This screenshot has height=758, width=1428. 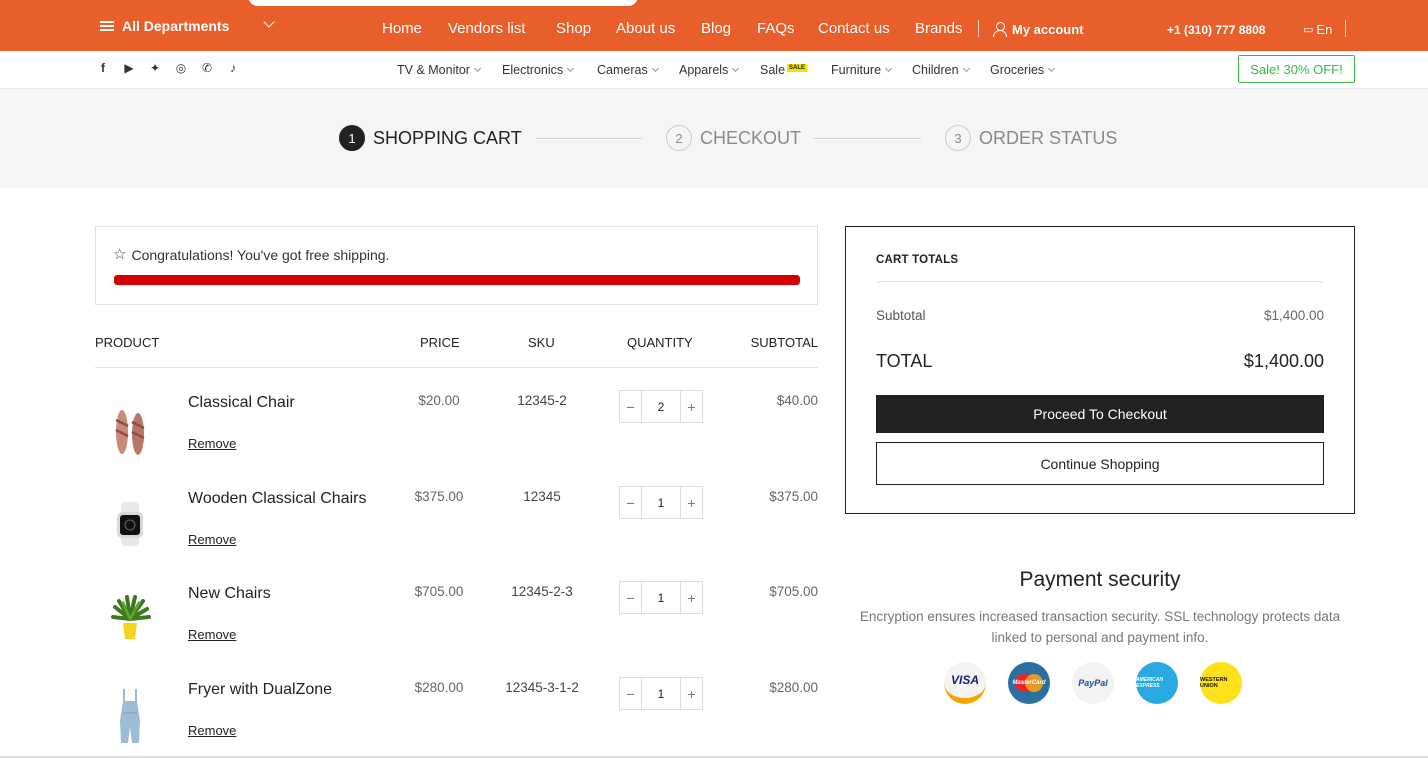 I want to click on my-account-link: My account, so click(x=1038, y=29).